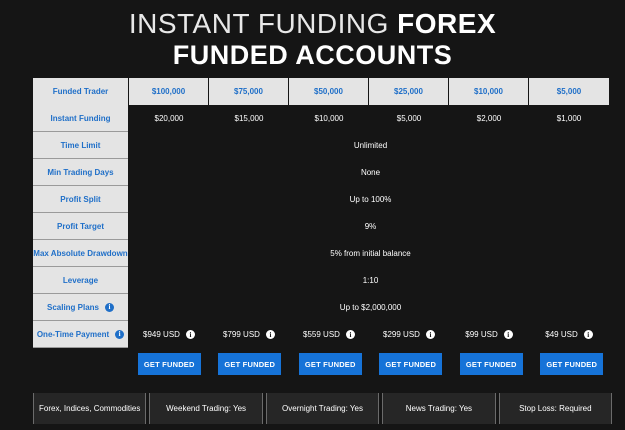  I want to click on account-size-10k: $10,000, so click(488, 91).